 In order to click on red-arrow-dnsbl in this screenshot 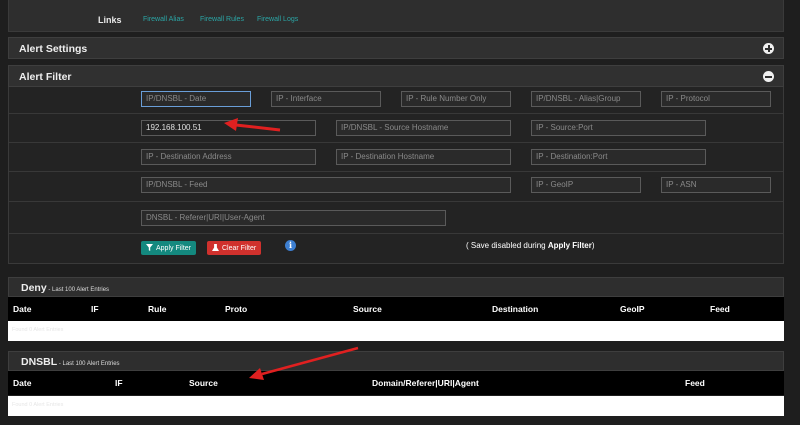, I will do `click(304, 363)`.